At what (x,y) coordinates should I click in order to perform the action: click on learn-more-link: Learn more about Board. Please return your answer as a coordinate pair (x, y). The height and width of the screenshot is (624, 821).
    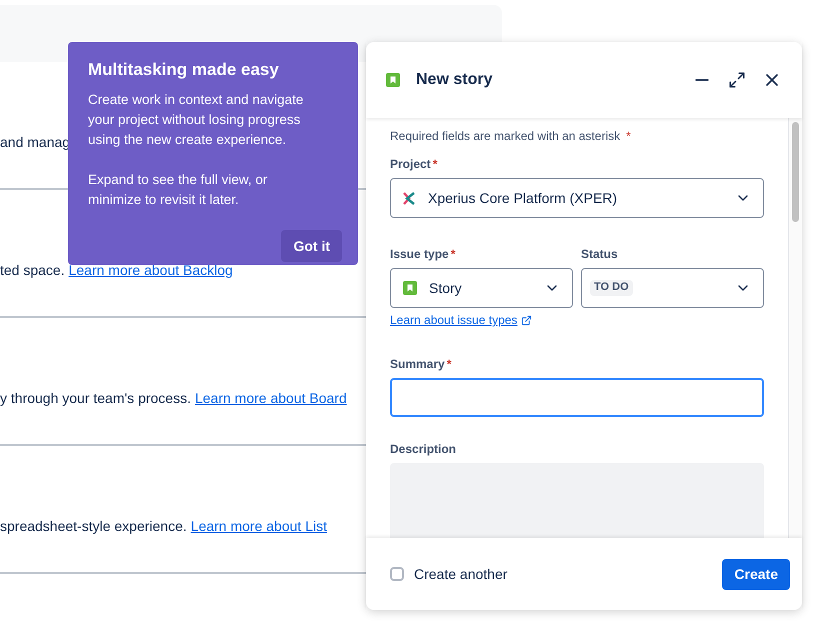
    Looking at the image, I should click on (270, 398).